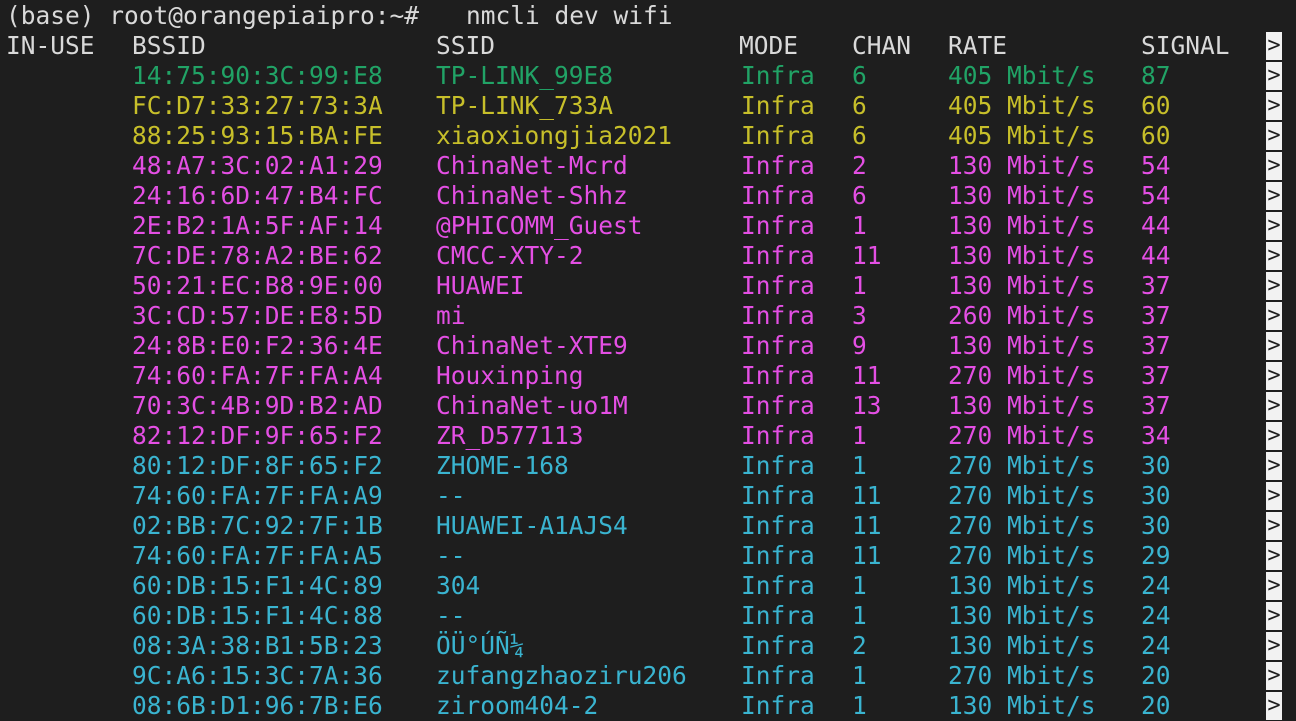  I want to click on bssid-cell: 7C:DE:78:A2:BE:62, so click(257, 255).